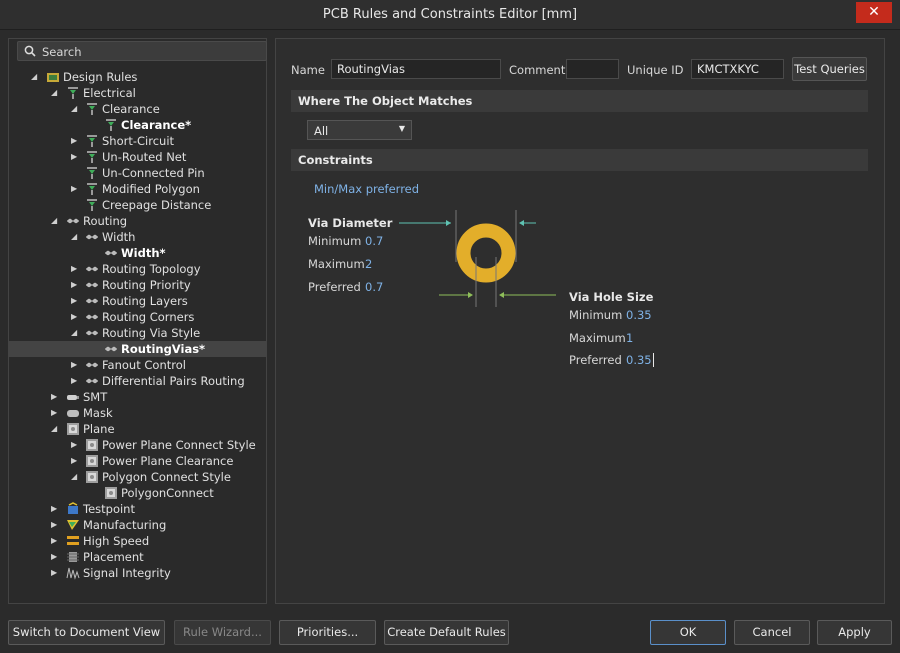 The image size is (900, 653). What do you see at coordinates (374, 241) in the screenshot?
I see `via-diameter-minimum-value: 0.7` at bounding box center [374, 241].